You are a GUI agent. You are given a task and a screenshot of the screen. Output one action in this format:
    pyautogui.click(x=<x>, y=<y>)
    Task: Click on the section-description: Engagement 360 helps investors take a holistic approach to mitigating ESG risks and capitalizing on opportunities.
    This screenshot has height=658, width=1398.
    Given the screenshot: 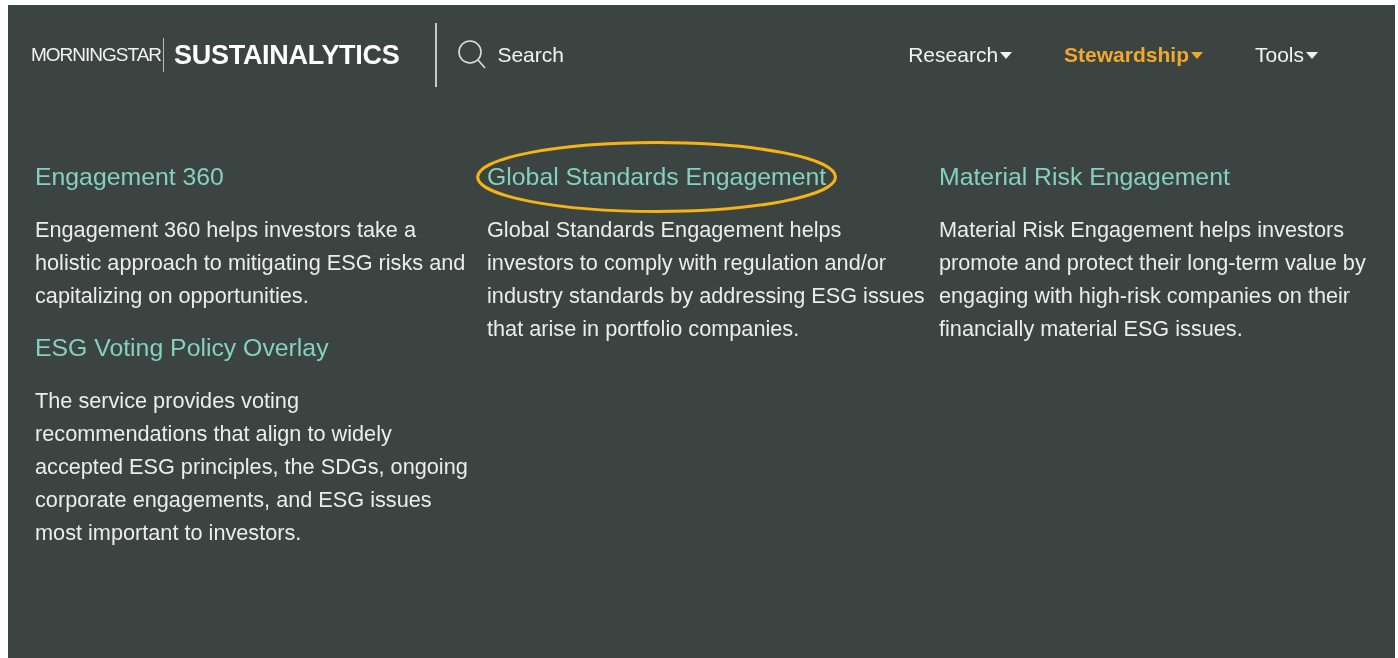 What is the action you would take?
    pyautogui.click(x=251, y=263)
    